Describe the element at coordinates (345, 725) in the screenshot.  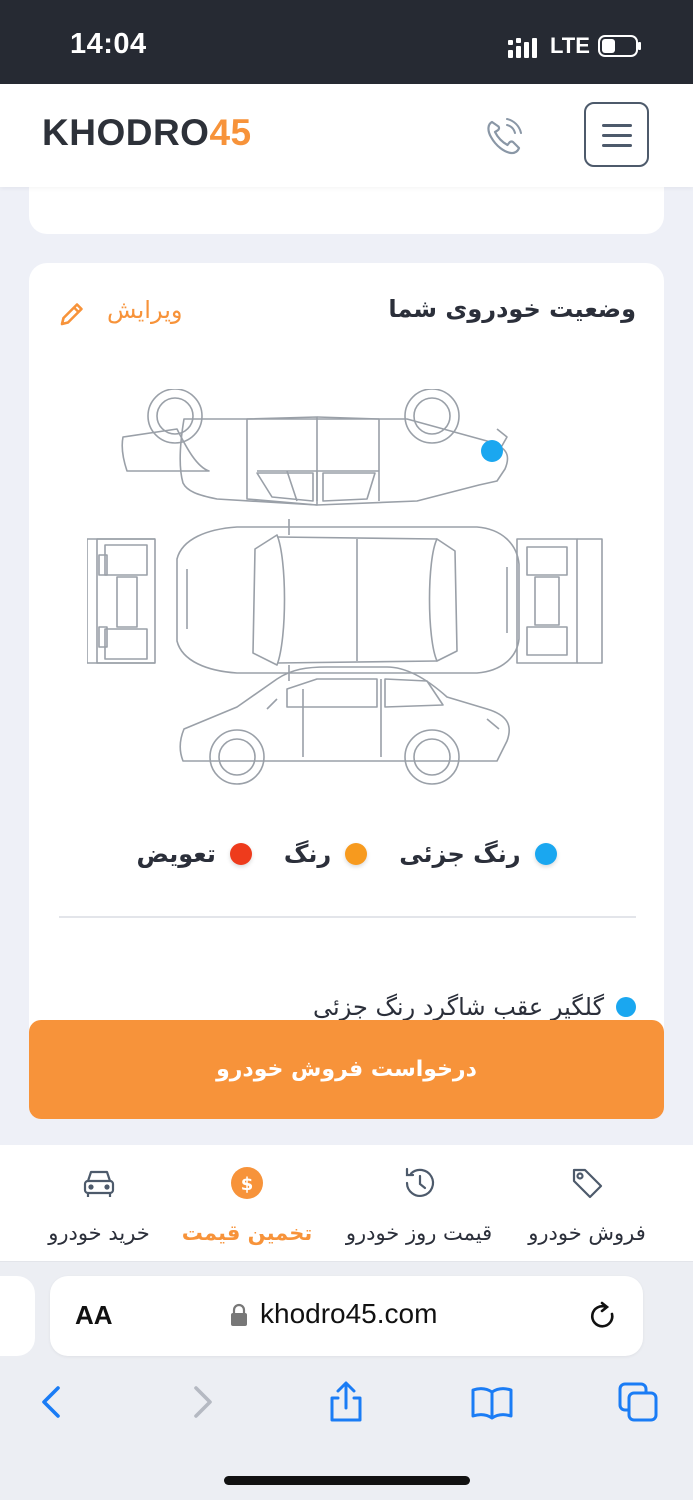
I see `car-side-view-bottom` at that location.